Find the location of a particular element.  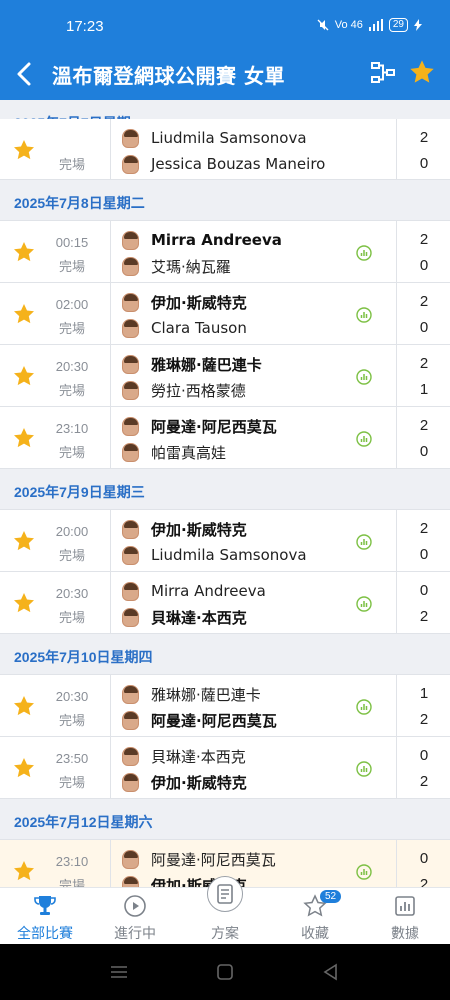

tab-all-matches: 全部比賽 is located at coordinates (45, 916).